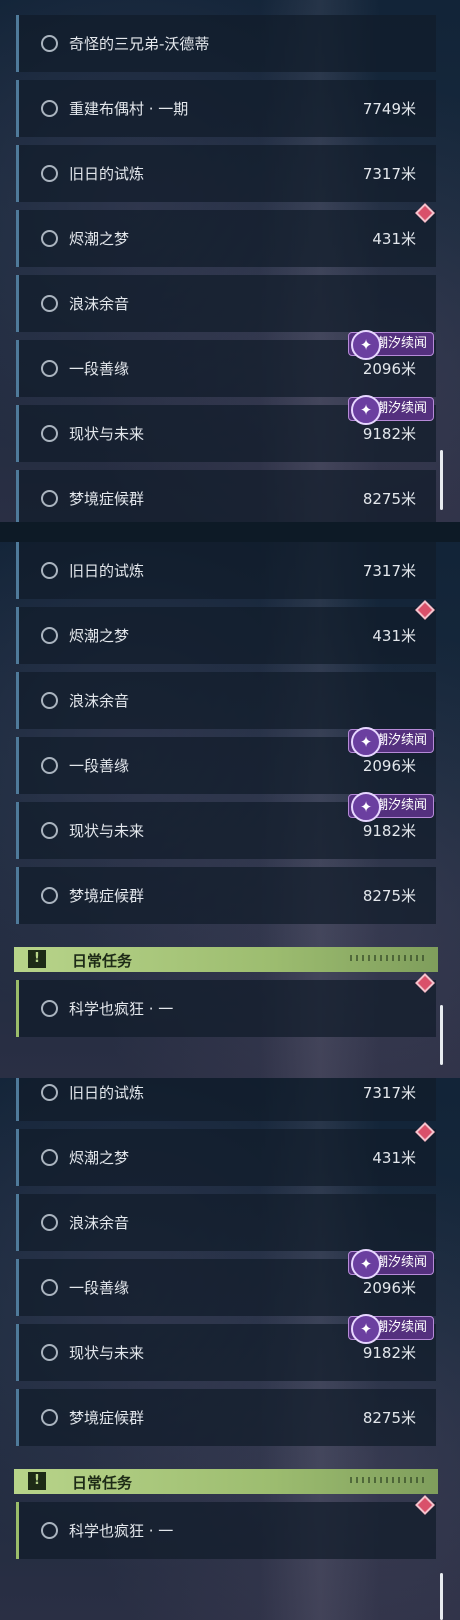 This screenshot has width=460, height=1620. What do you see at coordinates (121, 1531) in the screenshot?
I see `quest-name: 科学也疯狂 · 一` at bounding box center [121, 1531].